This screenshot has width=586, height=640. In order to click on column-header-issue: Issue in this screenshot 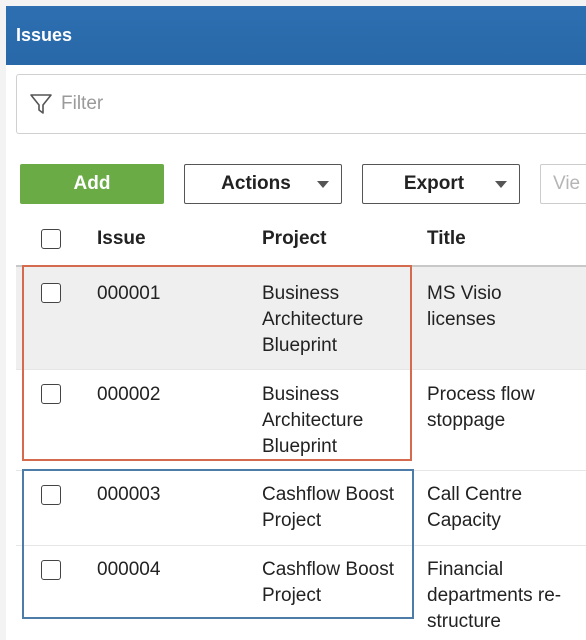, I will do `click(121, 239)`.